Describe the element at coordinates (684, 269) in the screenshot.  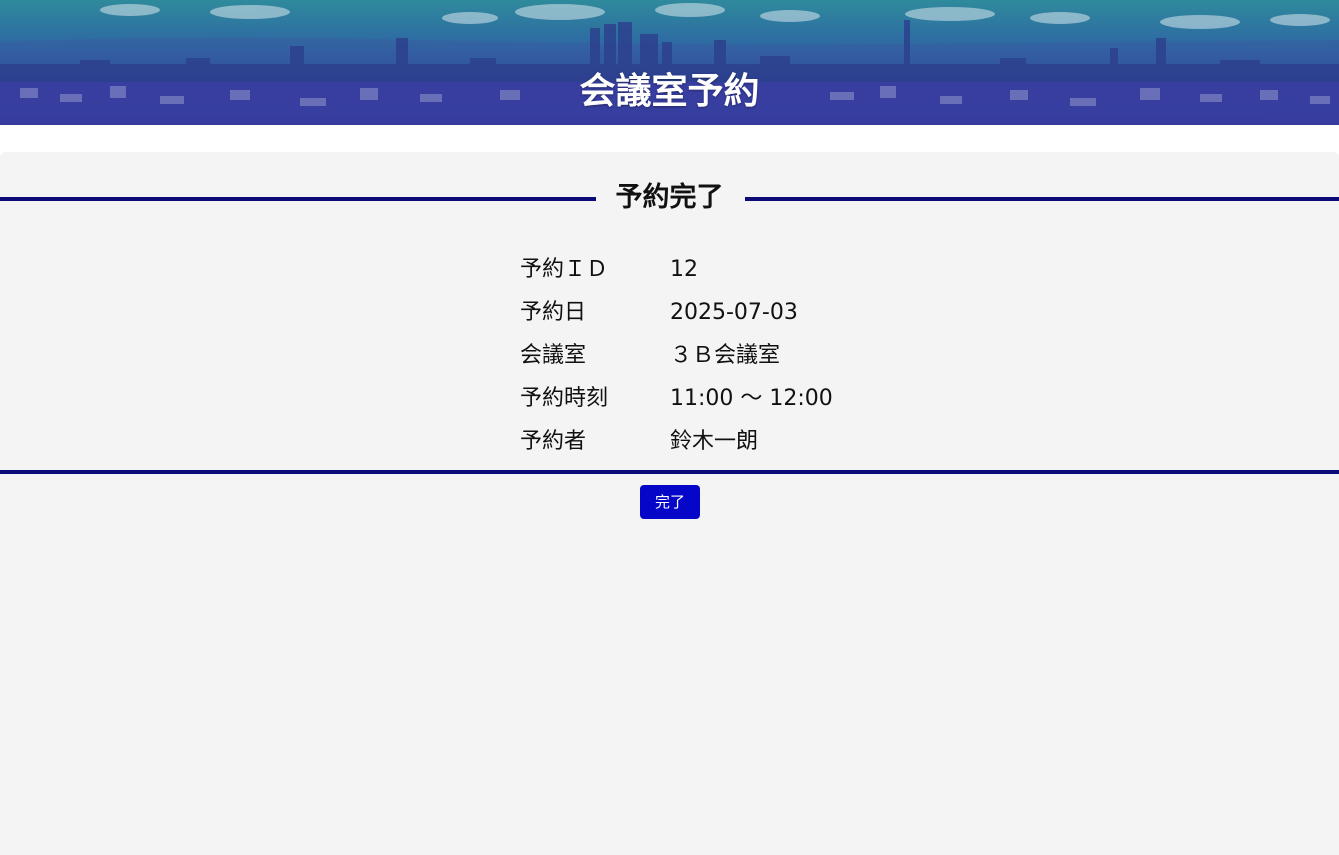
I see `detail-value: 12` at that location.